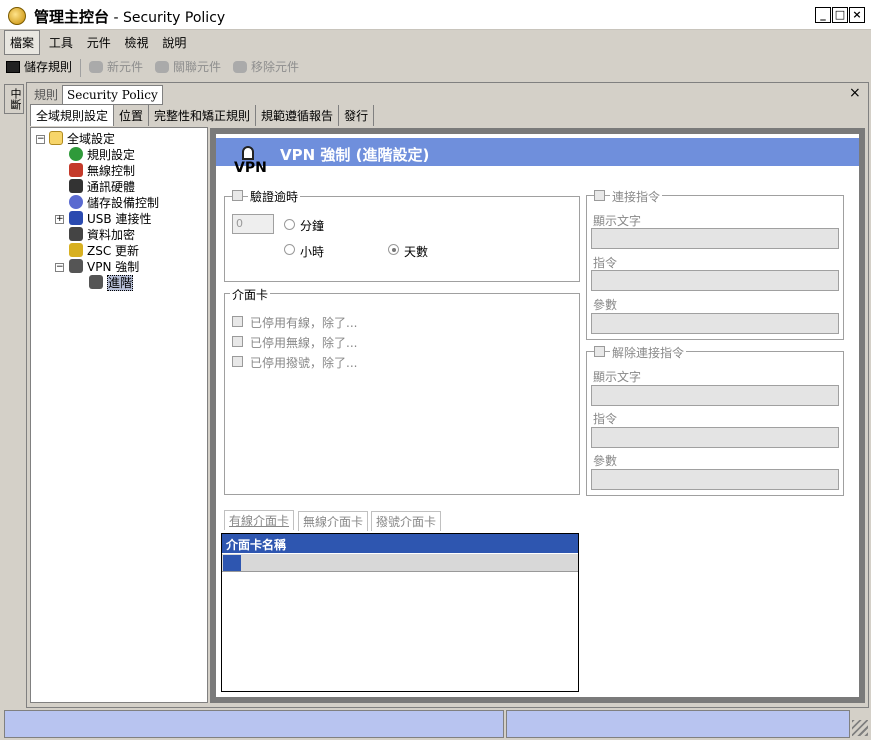 This screenshot has height=740, width=871. Describe the element at coordinates (13, 67) in the screenshot. I see `save-icon` at that location.